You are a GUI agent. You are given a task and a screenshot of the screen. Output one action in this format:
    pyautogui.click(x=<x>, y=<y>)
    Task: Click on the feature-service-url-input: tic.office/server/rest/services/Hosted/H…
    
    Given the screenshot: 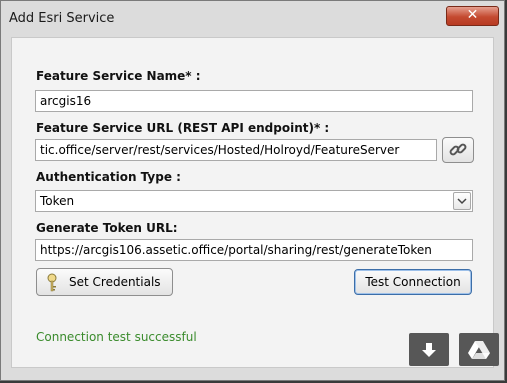 What is the action you would take?
    pyautogui.click(x=236, y=150)
    